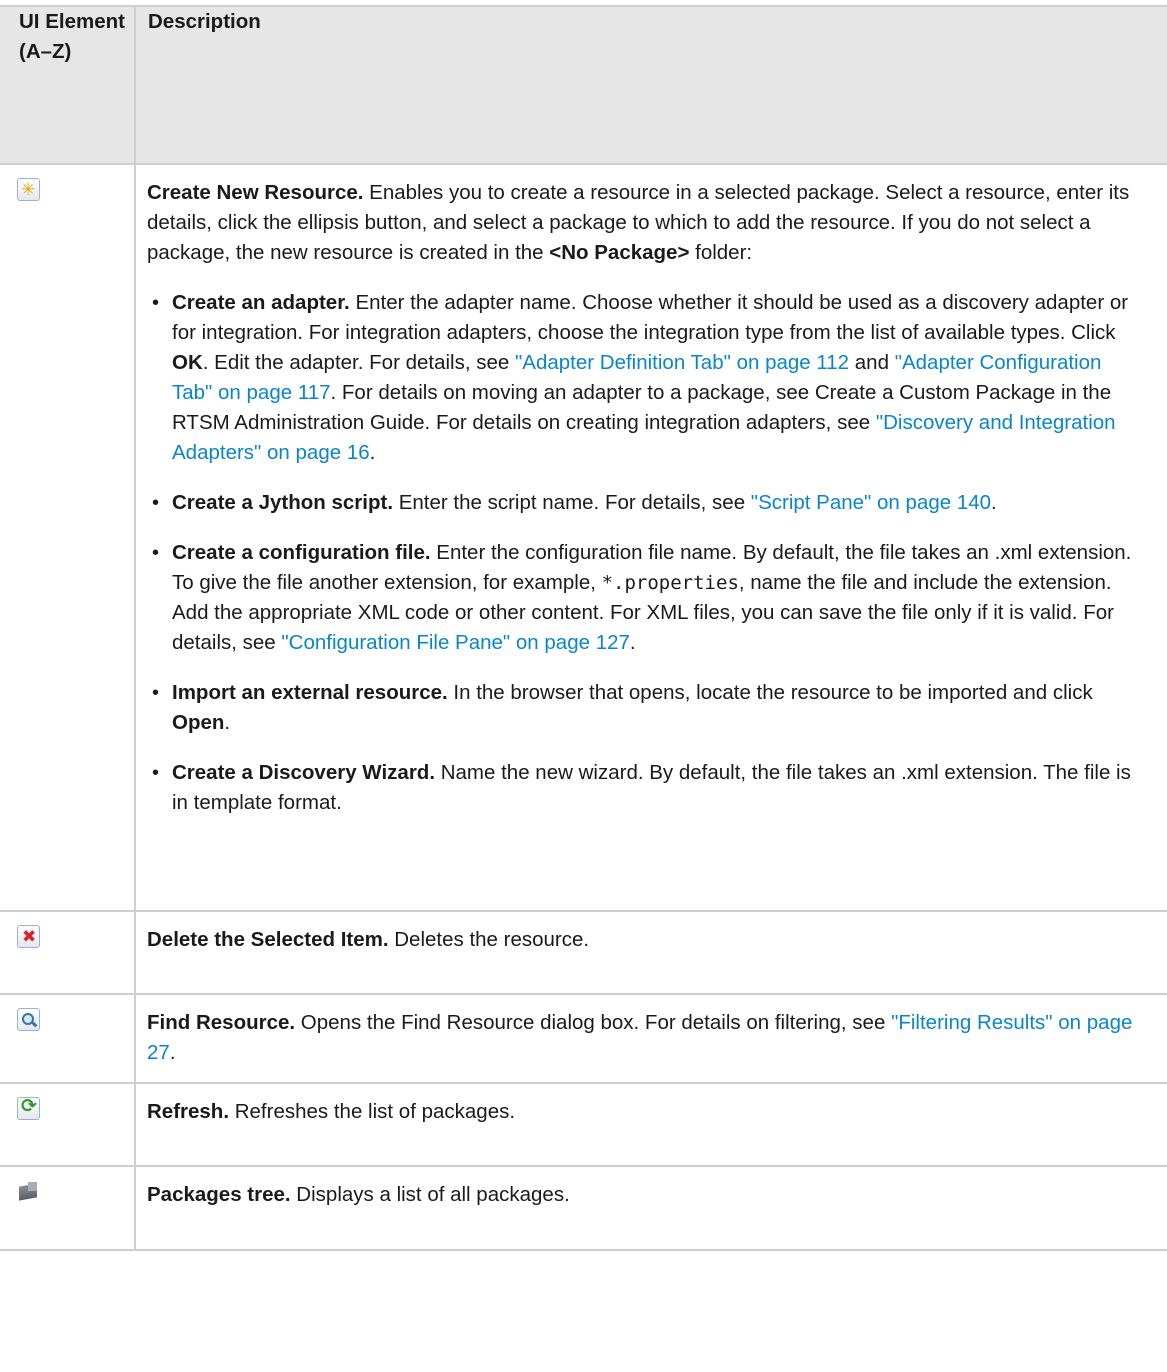  What do you see at coordinates (28, 1107) in the screenshot?
I see `refresh-icon` at bounding box center [28, 1107].